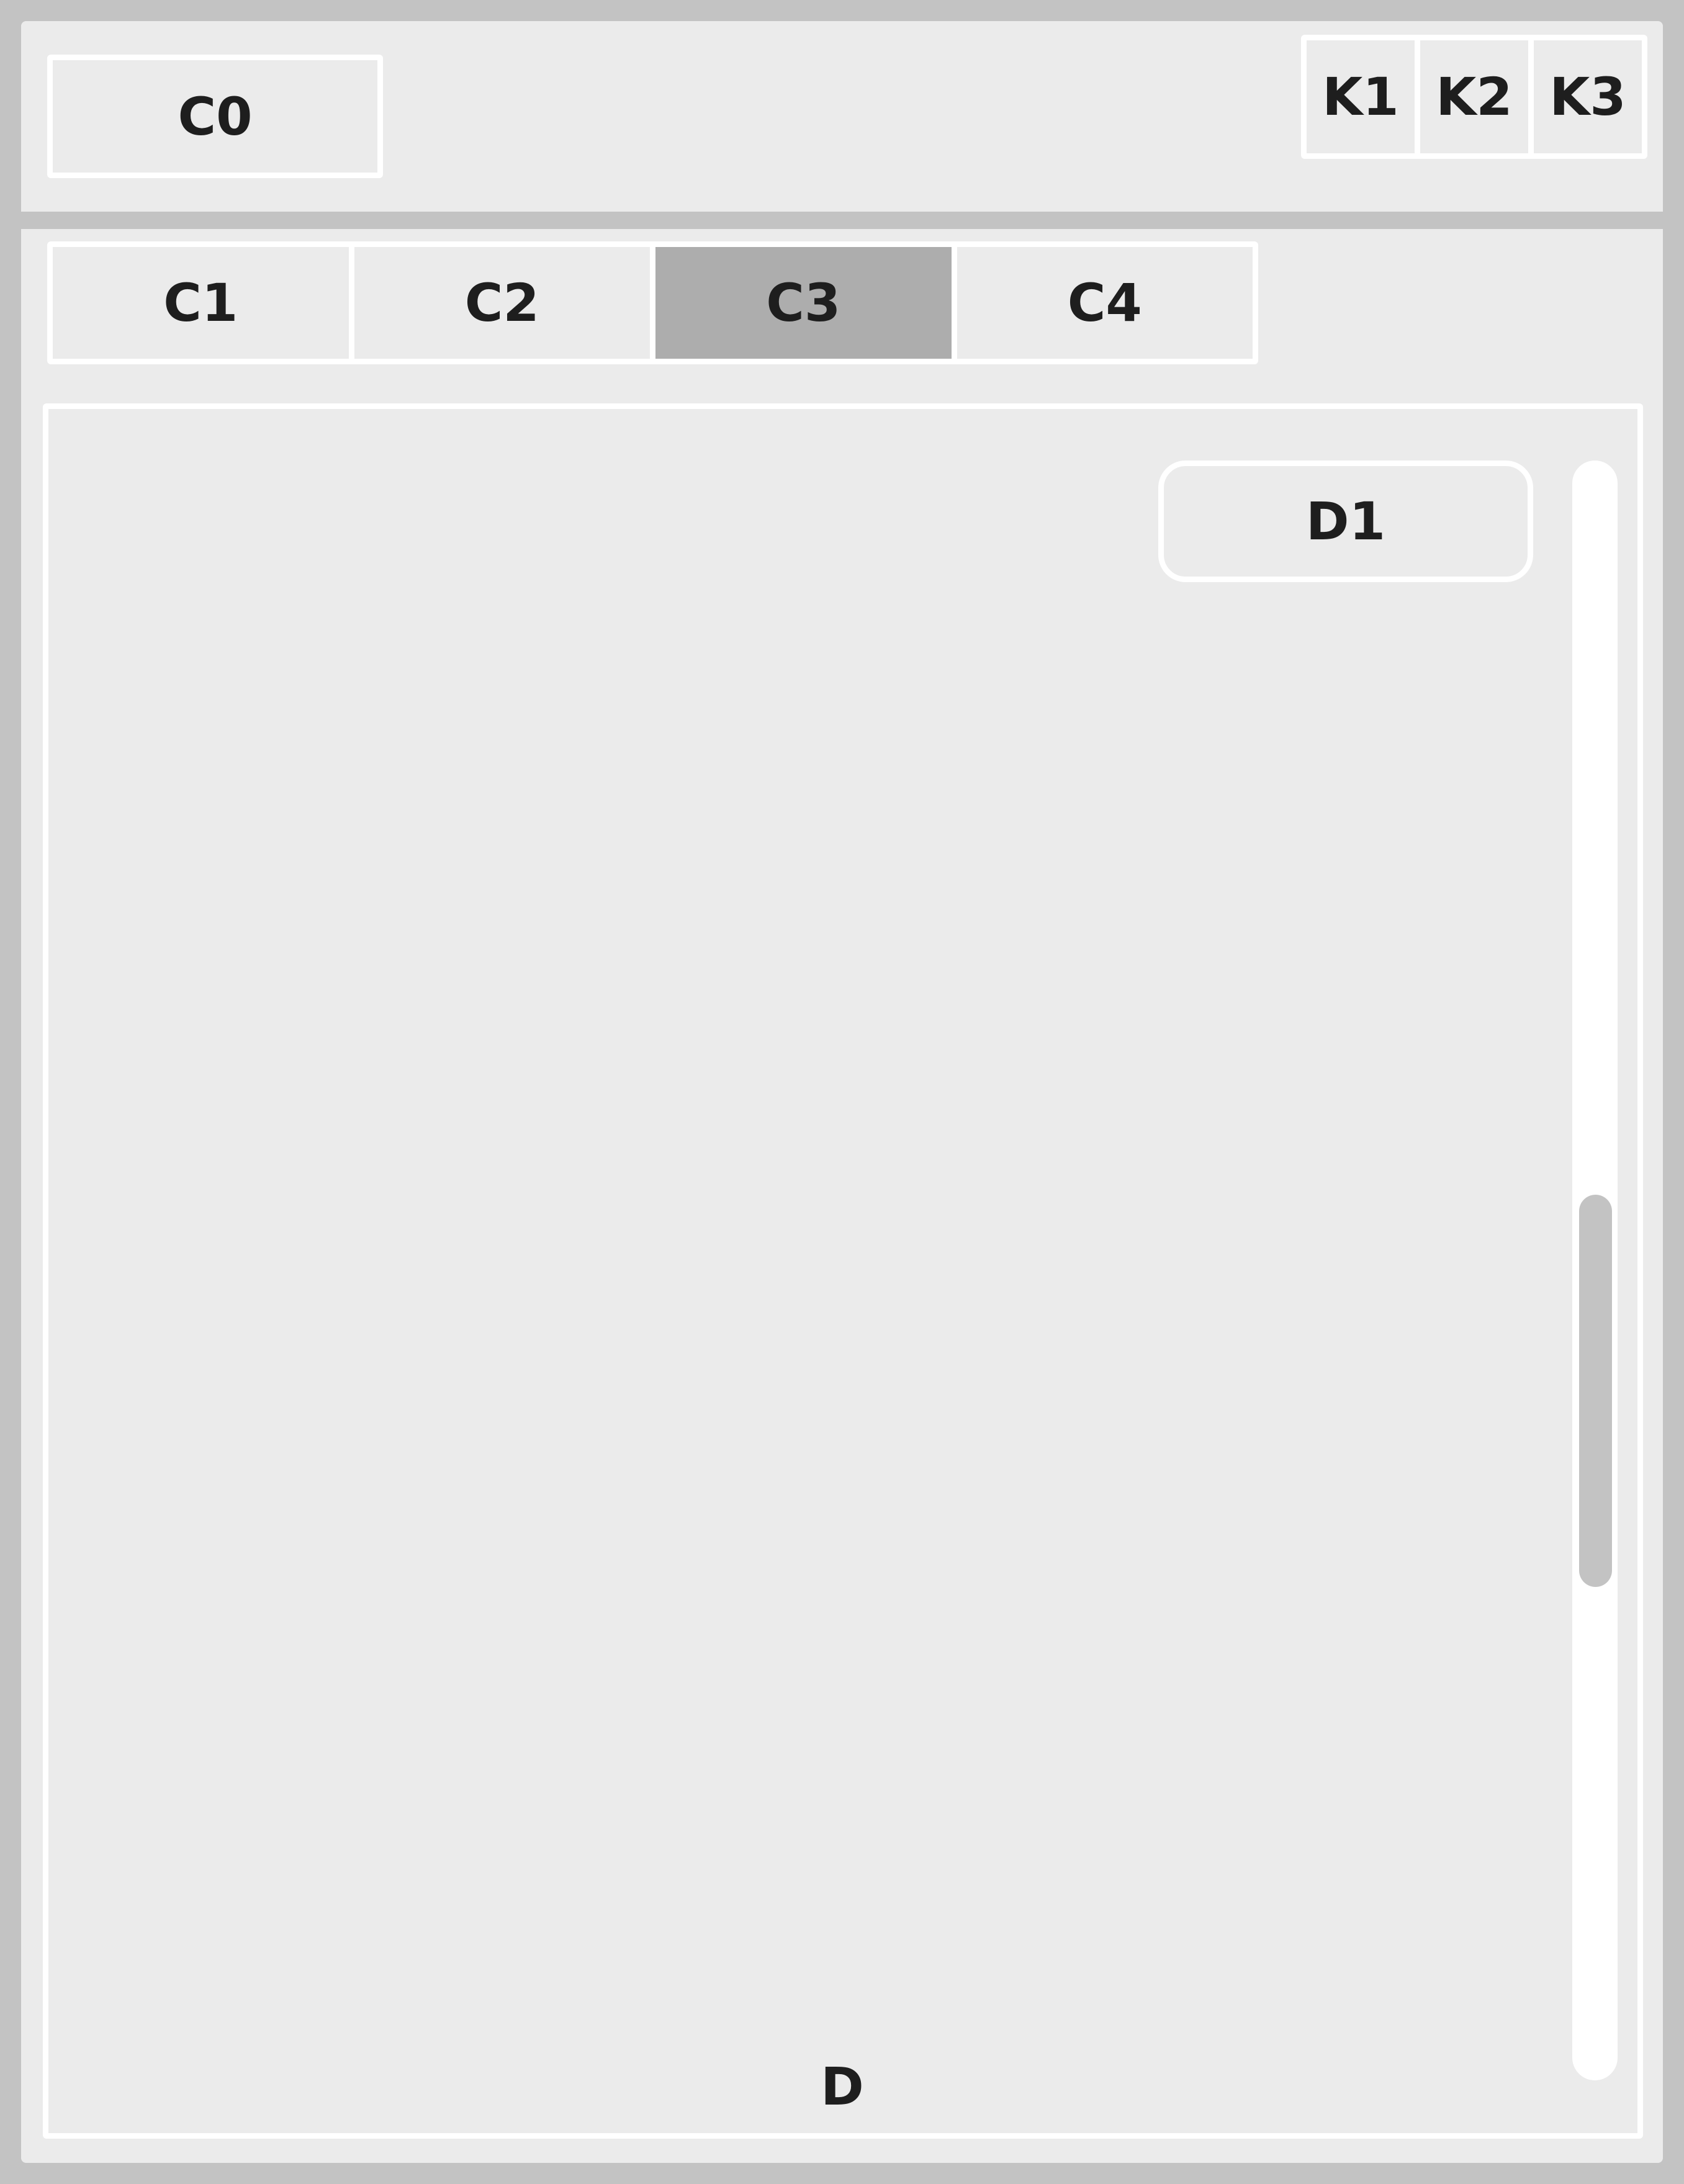  I want to click on tab-c2: C2, so click(499, 303).